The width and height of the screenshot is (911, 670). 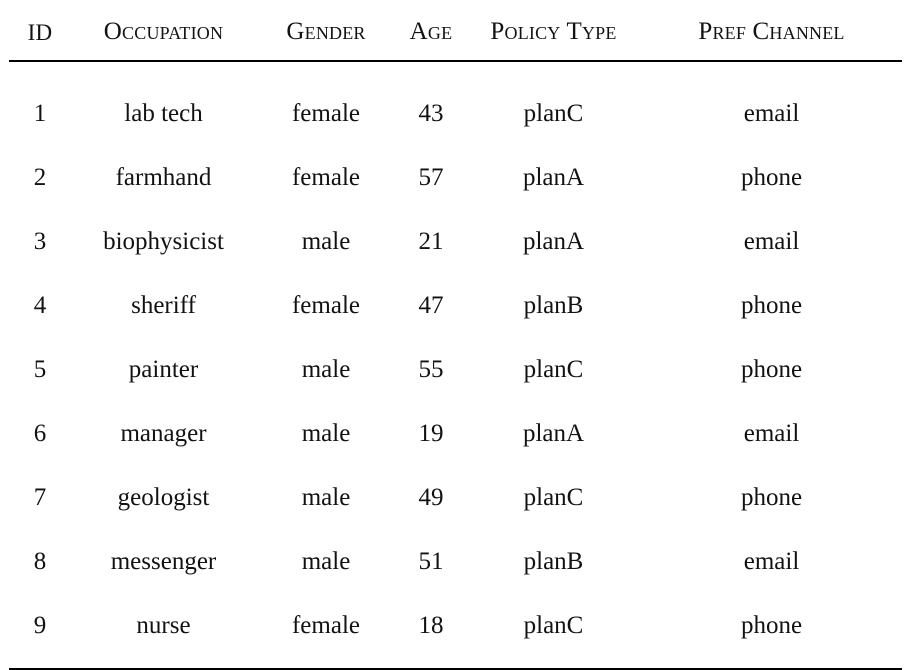 I want to click on cell-age: 18, so click(x=431, y=625).